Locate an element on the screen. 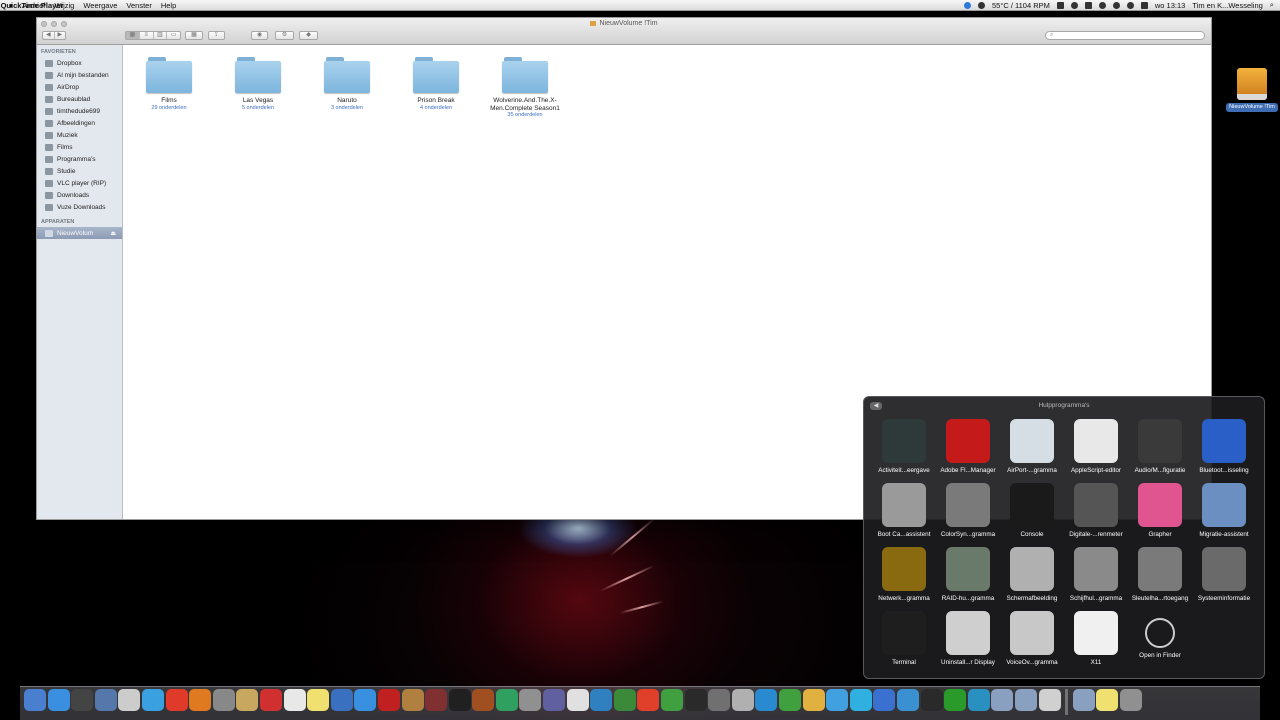 The height and width of the screenshot is (720, 1280). forward-button: ▶ is located at coordinates (60, 35).